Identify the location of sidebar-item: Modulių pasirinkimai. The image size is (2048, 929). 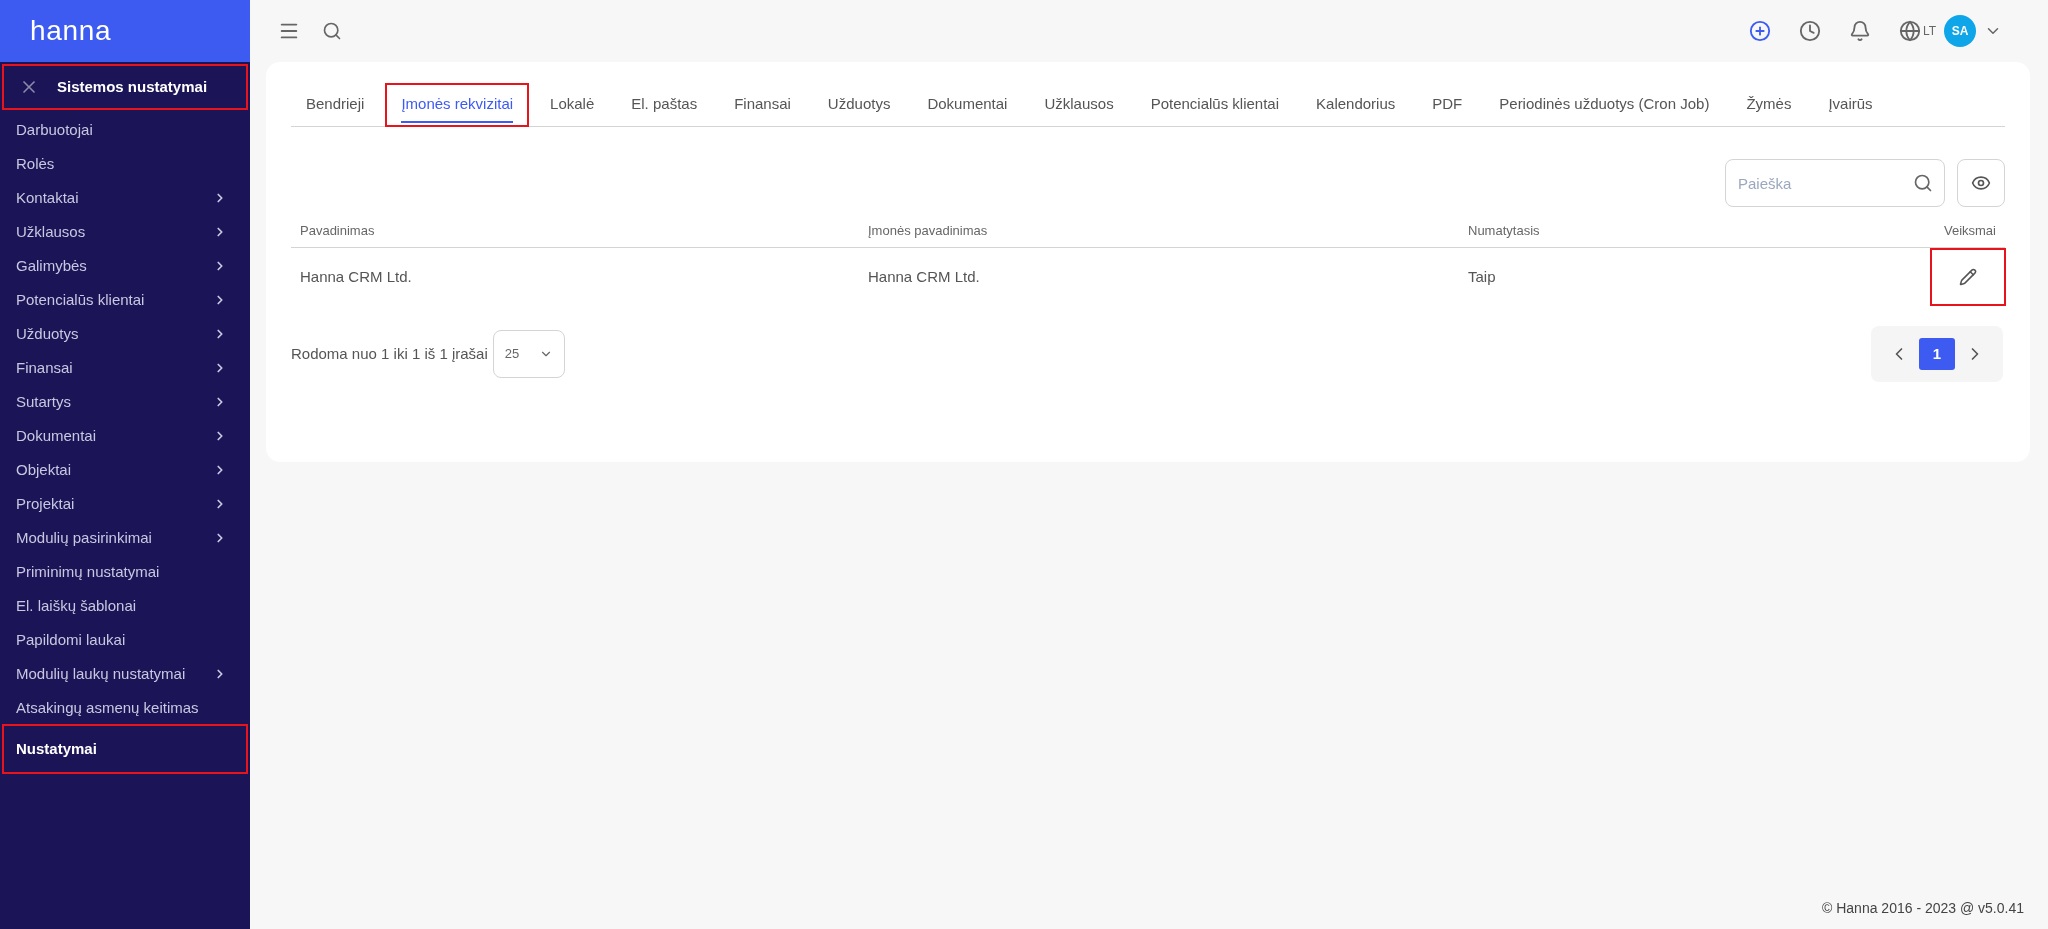
(125, 538).